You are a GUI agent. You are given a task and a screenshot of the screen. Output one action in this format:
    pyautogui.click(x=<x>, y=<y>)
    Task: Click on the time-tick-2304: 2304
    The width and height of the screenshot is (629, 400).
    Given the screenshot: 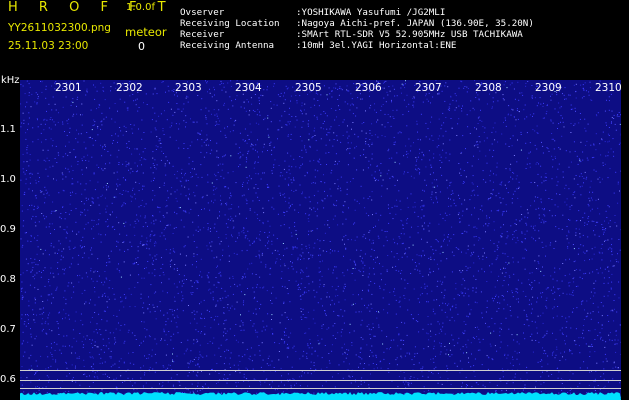 What is the action you would take?
    pyautogui.click(x=248, y=88)
    